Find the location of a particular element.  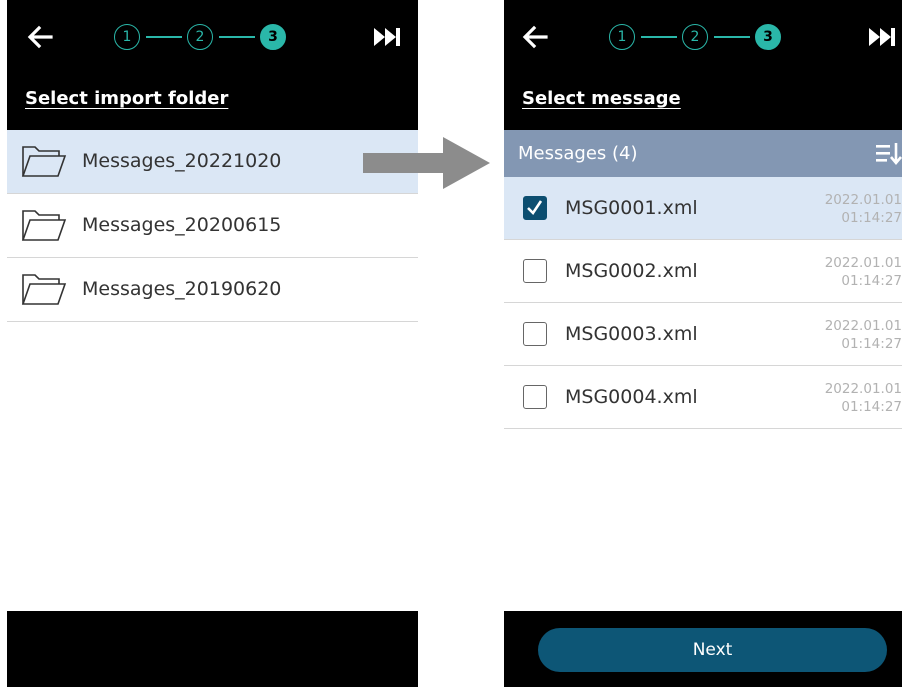

bottom-bar: Next is located at coordinates (703, 649).